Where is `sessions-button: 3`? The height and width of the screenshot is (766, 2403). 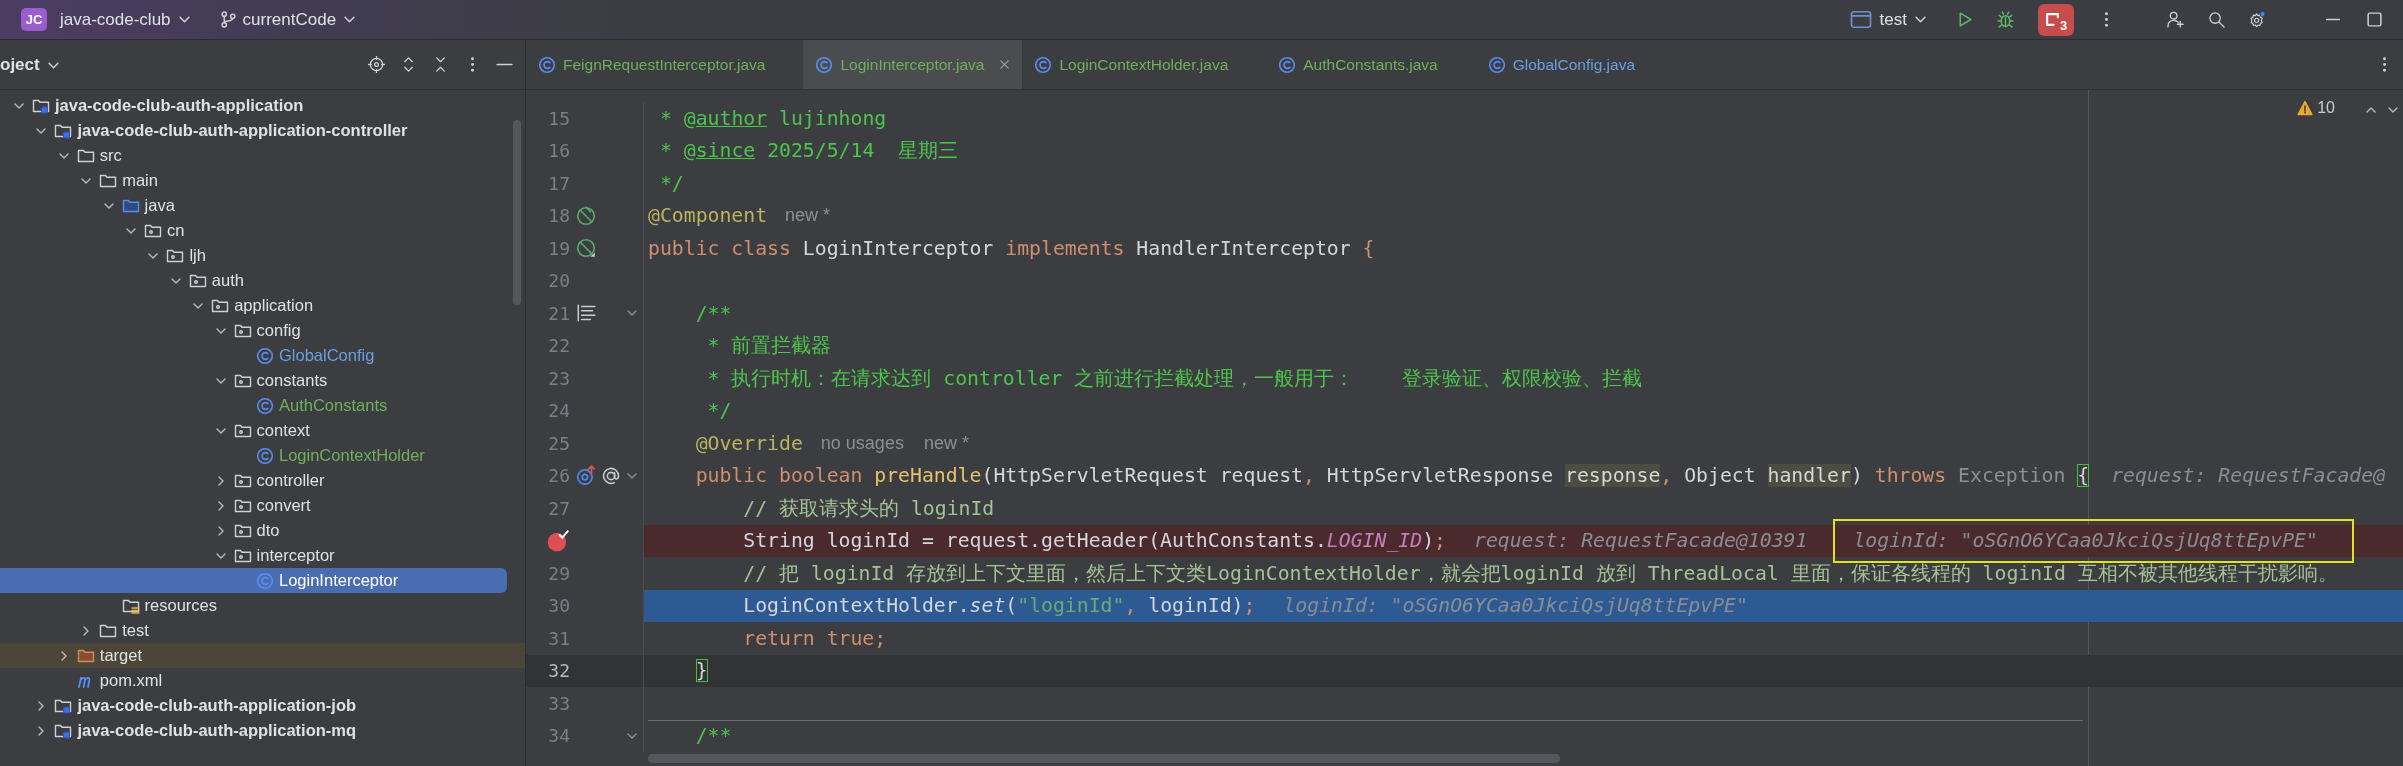 sessions-button: 3 is located at coordinates (2056, 19).